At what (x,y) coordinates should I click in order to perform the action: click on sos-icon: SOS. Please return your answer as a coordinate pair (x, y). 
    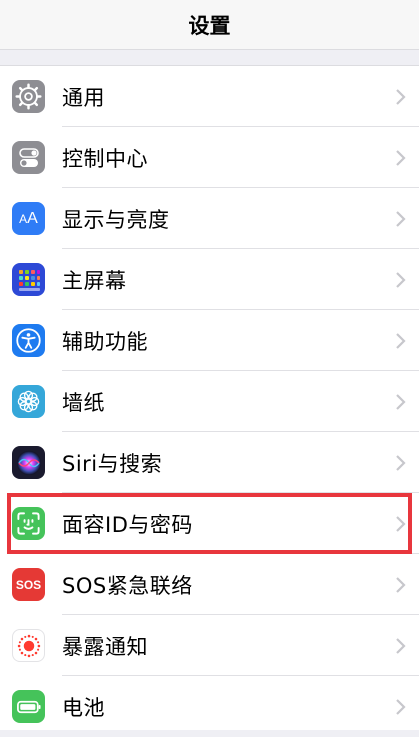
    Looking at the image, I should click on (28, 584).